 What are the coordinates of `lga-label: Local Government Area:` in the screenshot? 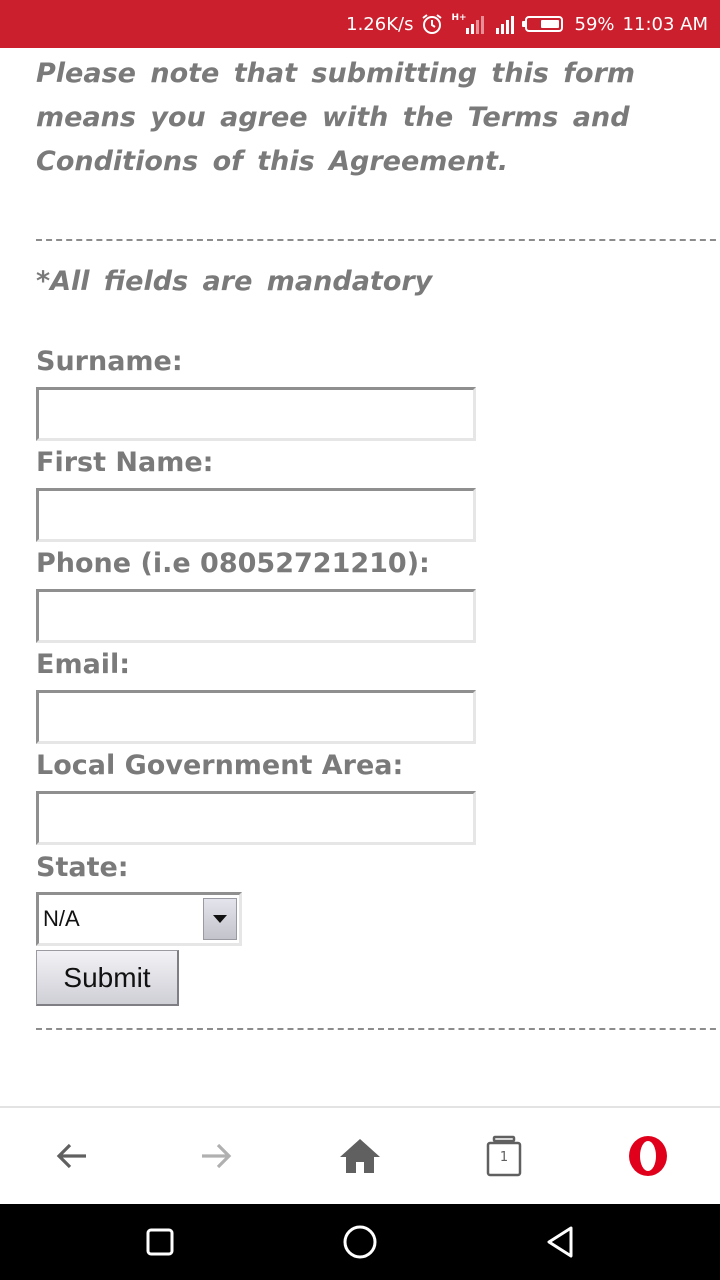 It's located at (220, 765).